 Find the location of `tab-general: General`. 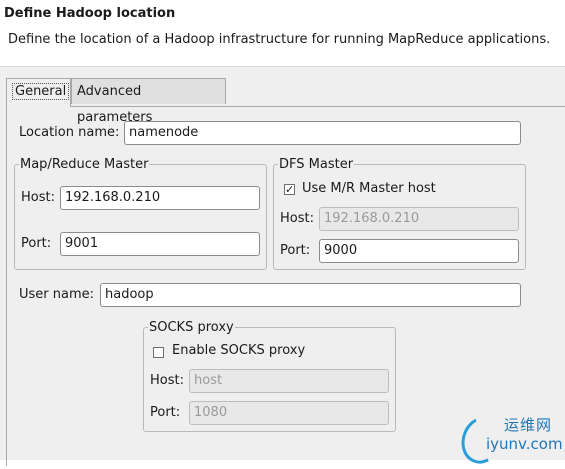

tab-general: General is located at coordinates (38, 92).